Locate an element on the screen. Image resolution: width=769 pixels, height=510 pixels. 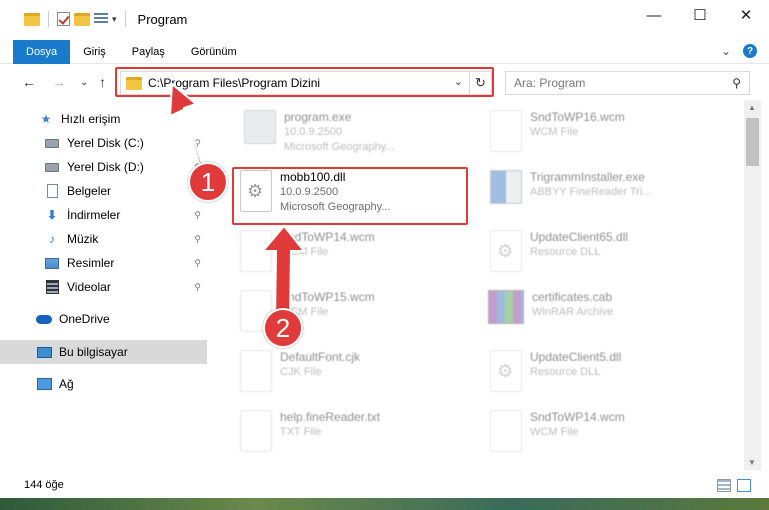
expand-ribbon-chevron-icon: ⌄ is located at coordinates (726, 51).